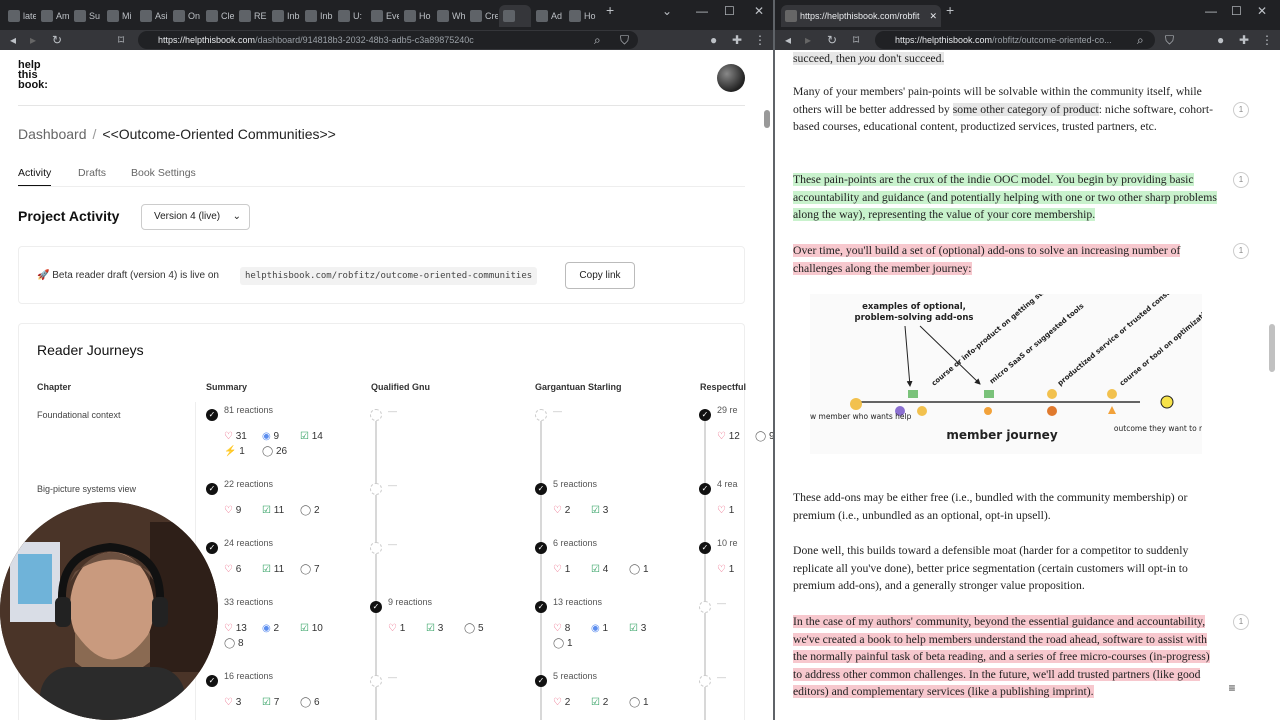  What do you see at coordinates (725, 510) in the screenshot?
I see `reaction-stat: ♡ 1` at bounding box center [725, 510].